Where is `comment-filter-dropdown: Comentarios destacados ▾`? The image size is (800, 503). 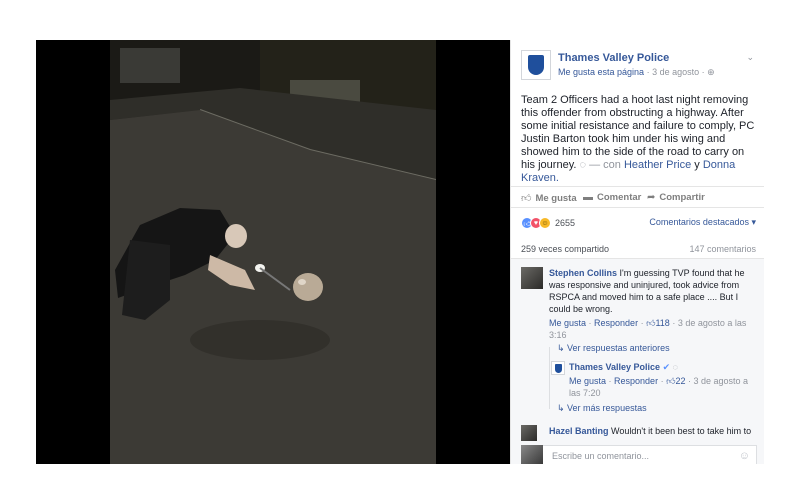
comment-filter-dropdown: Comentarios destacados ▾ is located at coordinates (702, 222).